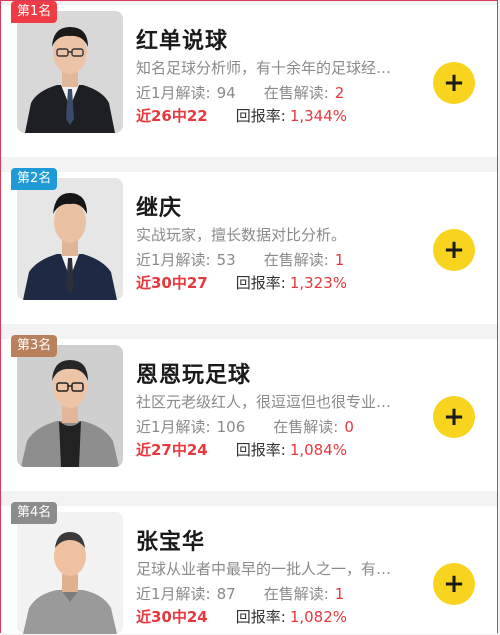 Image resolution: width=500 pixels, height=635 pixels. I want to click on expert-stats: 近1月解读: 87 在售解读: 1, so click(240, 593).